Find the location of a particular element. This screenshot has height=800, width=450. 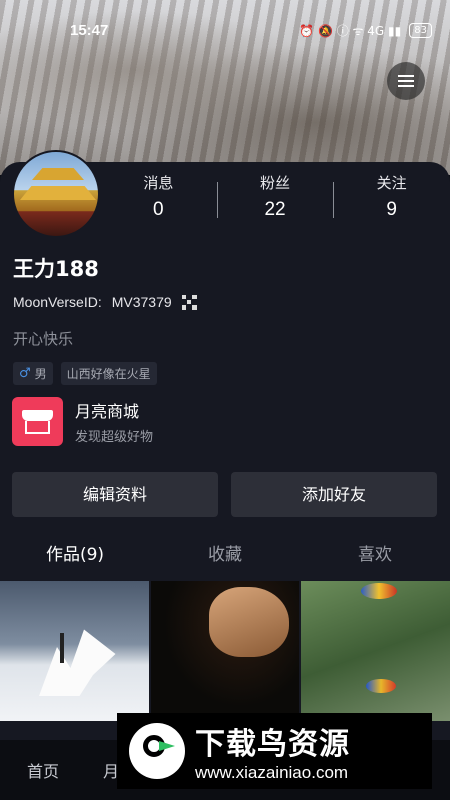

shop-title: 月亮商城 is located at coordinates (107, 411).